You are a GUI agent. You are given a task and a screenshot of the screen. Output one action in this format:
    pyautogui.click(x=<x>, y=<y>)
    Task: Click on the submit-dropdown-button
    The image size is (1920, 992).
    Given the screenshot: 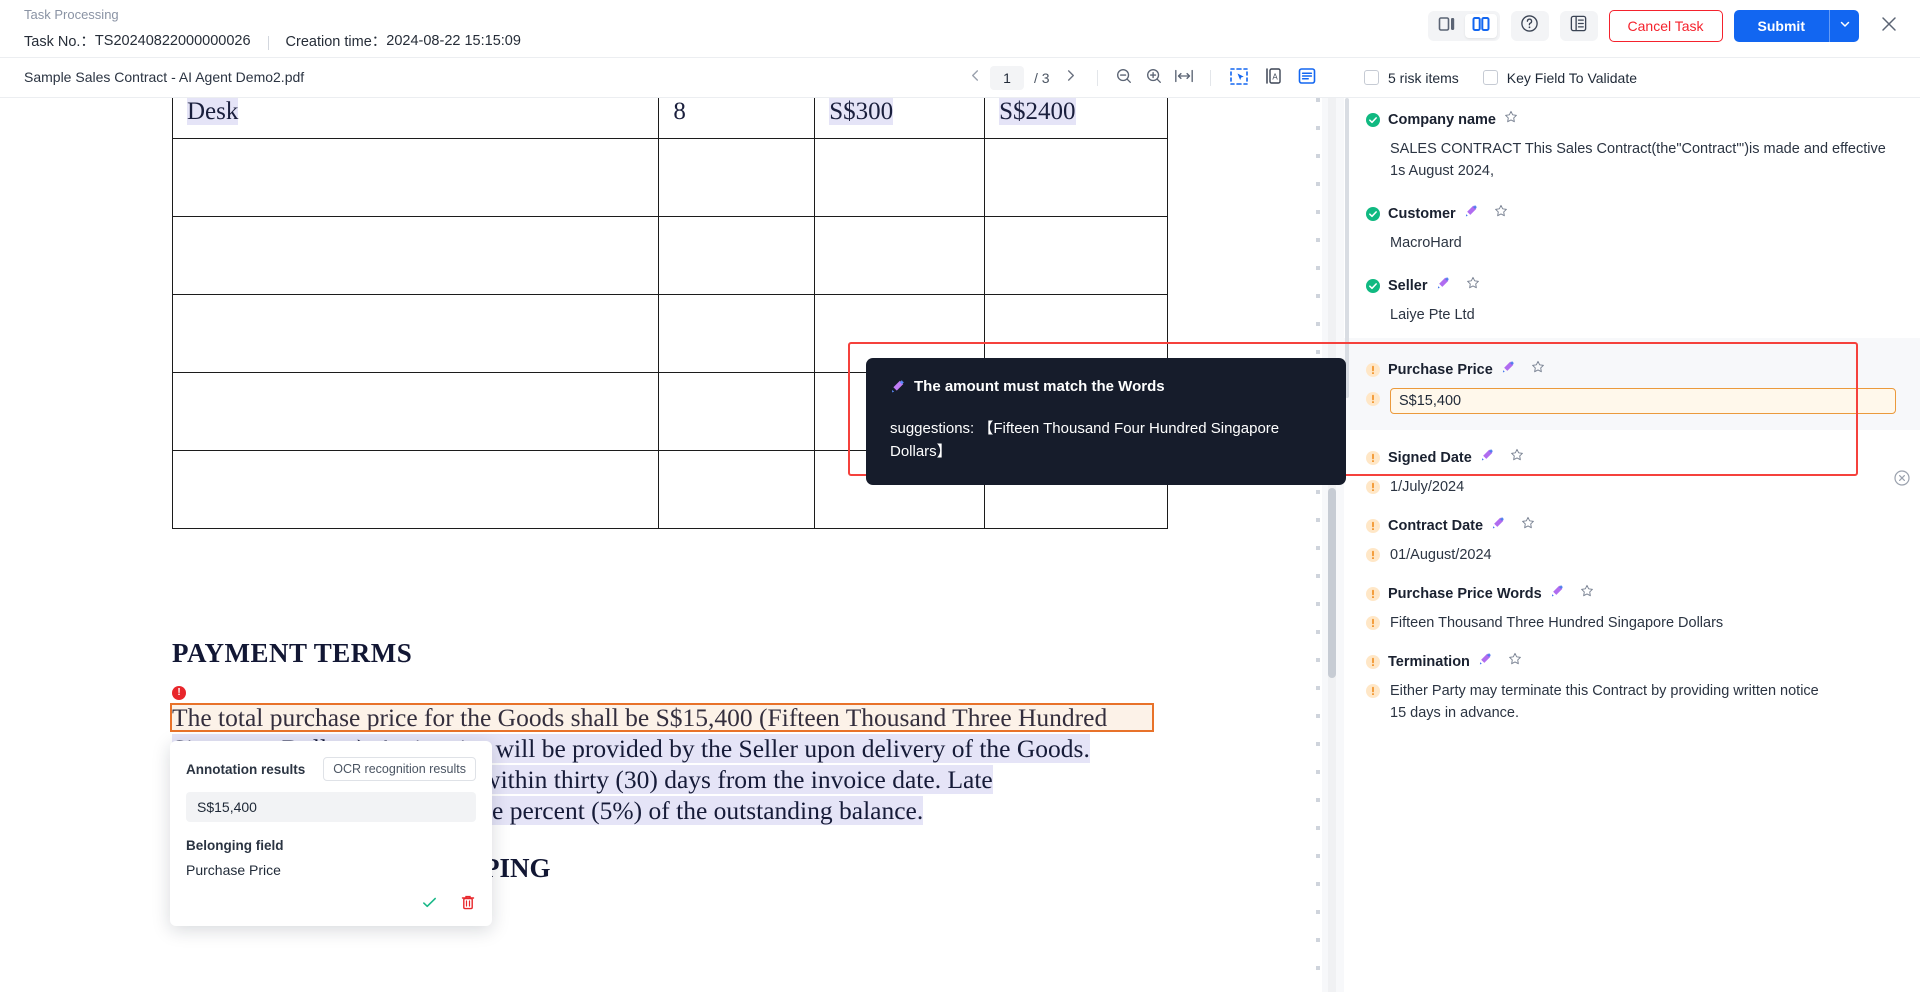 What is the action you would take?
    pyautogui.click(x=1844, y=26)
    